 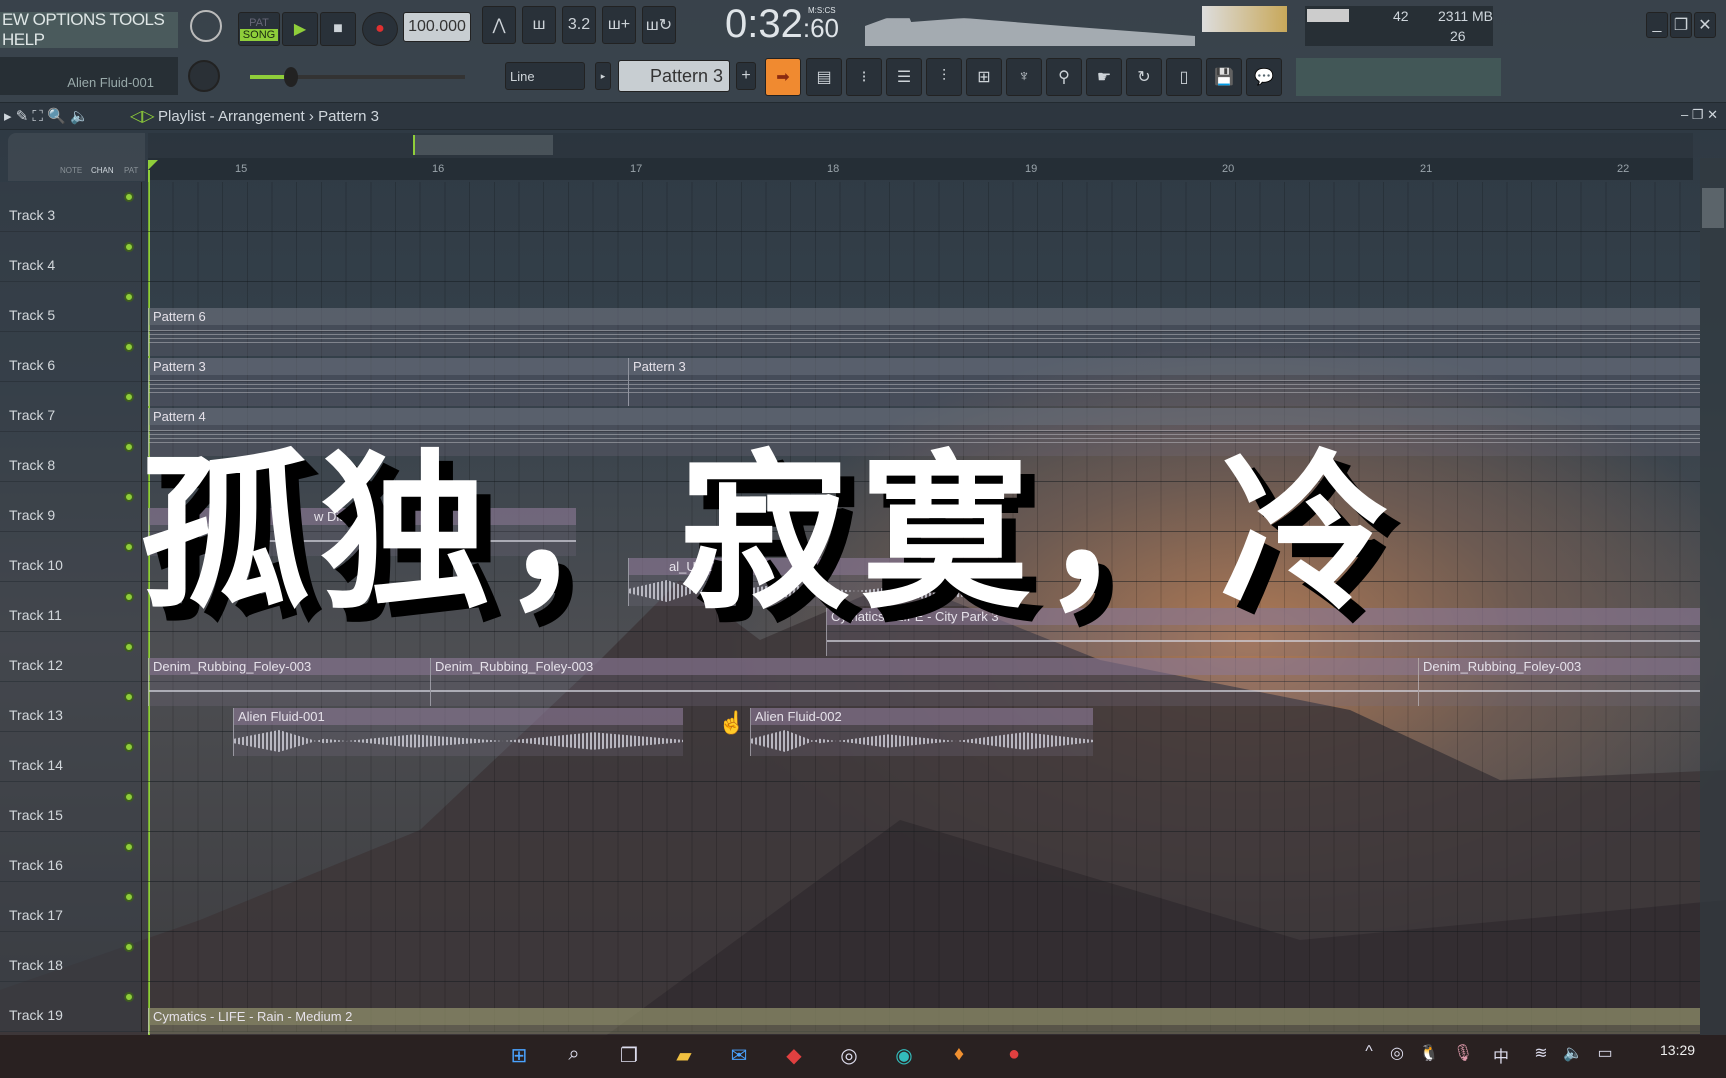 I want to click on audio-clip: Cymatics - LIFE - Rain - Medium 2, so click(x=924, y=1021).